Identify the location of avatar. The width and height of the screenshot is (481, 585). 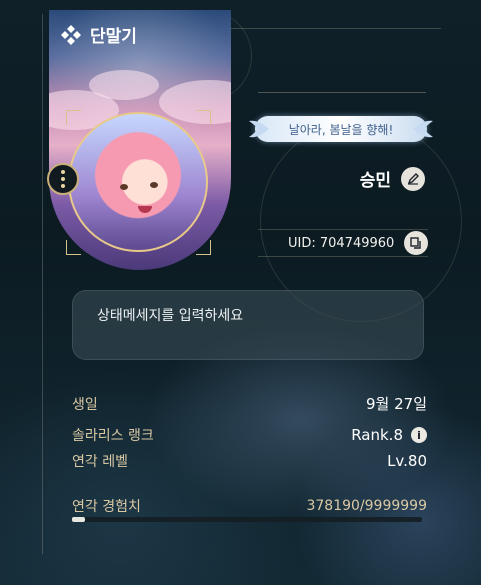
(138, 182).